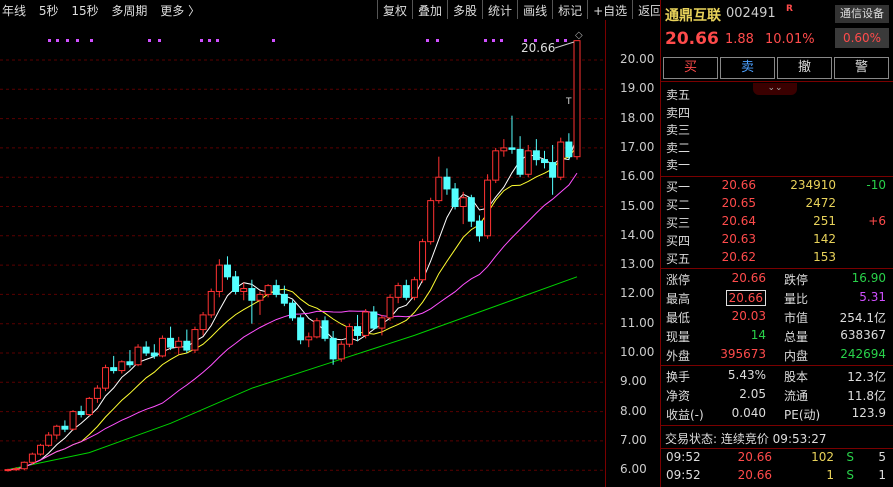 The height and width of the screenshot is (487, 893). Describe the element at coordinates (693, 16) in the screenshot. I see `stock-name: 通鼎互联` at that location.